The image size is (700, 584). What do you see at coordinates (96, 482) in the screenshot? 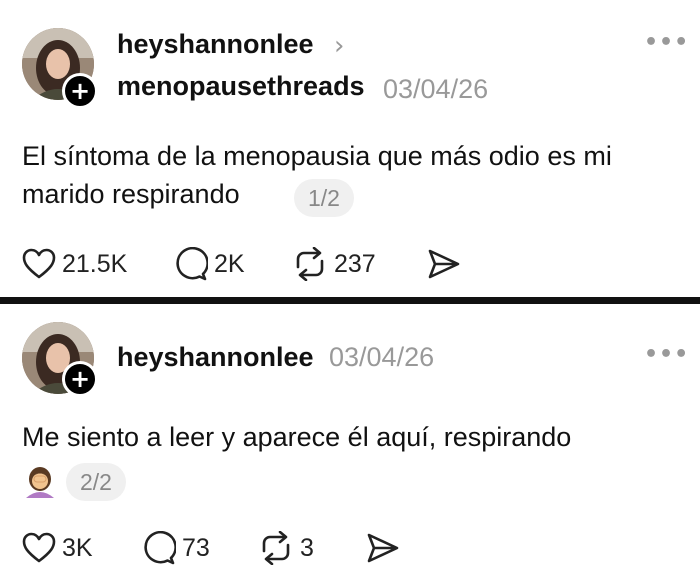
I see `thread-page-indicator: 2/2` at bounding box center [96, 482].